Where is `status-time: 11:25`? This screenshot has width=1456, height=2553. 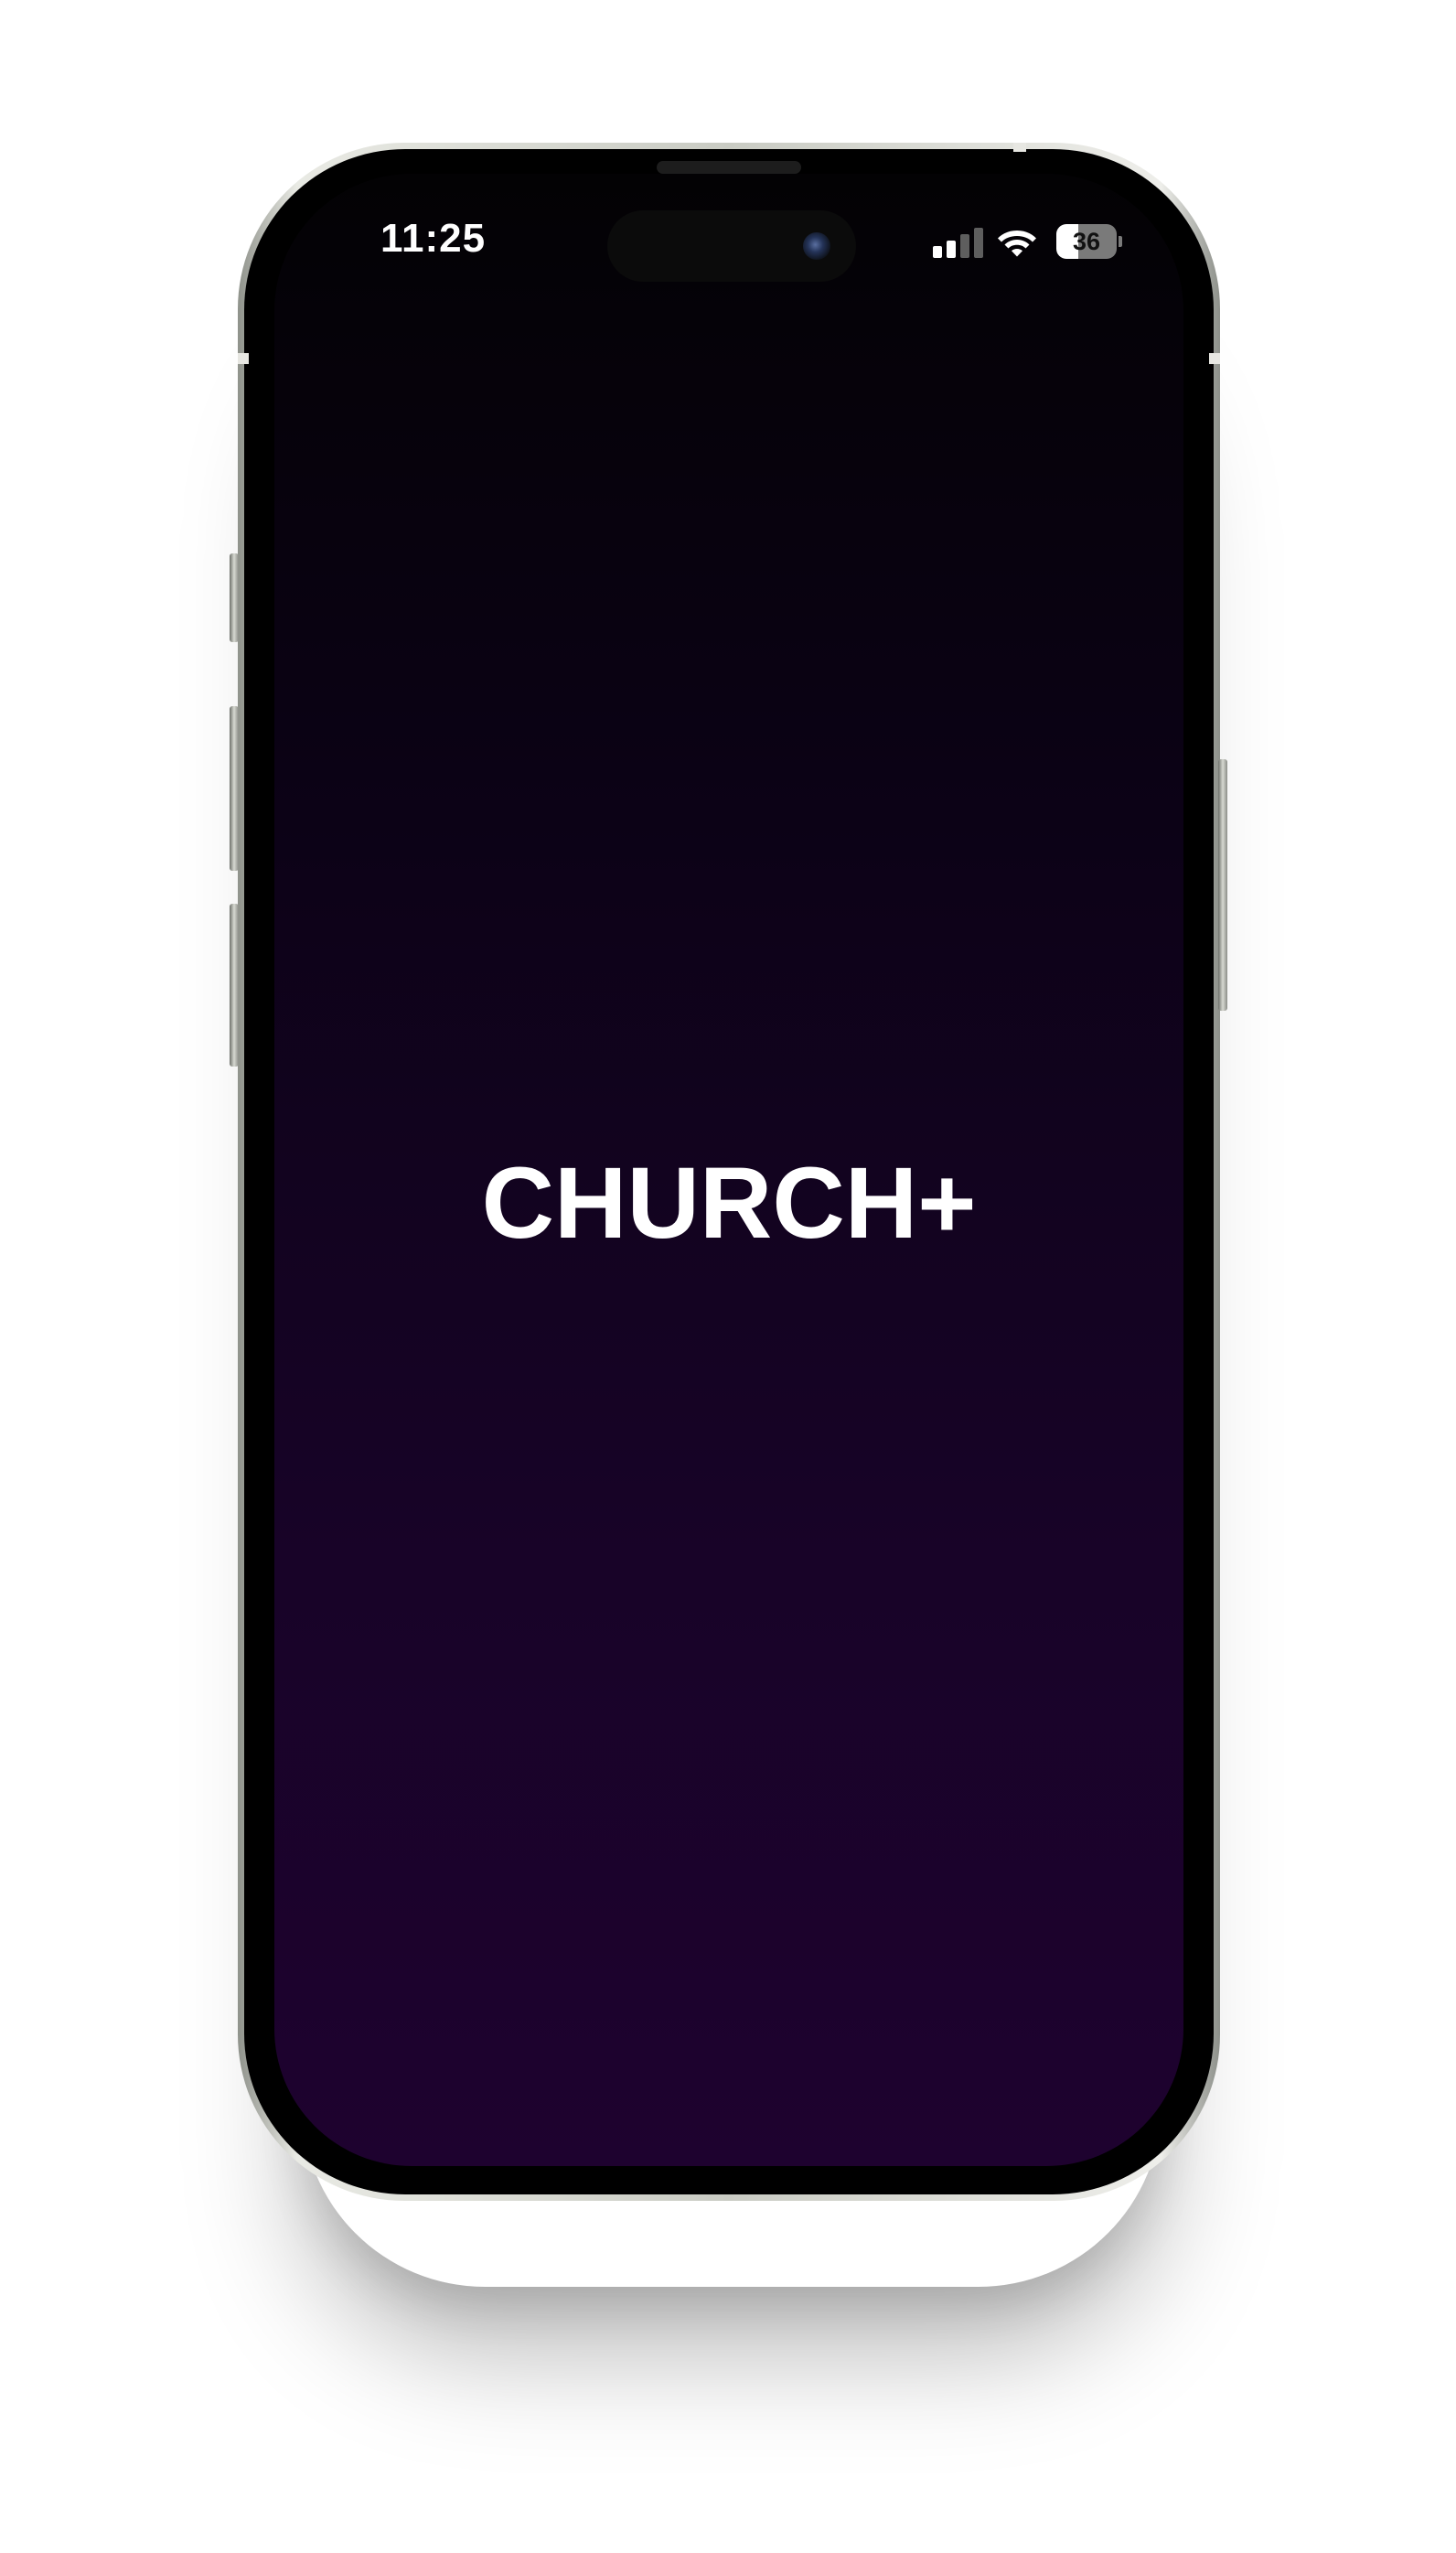 status-time: 11:25 is located at coordinates (433, 238).